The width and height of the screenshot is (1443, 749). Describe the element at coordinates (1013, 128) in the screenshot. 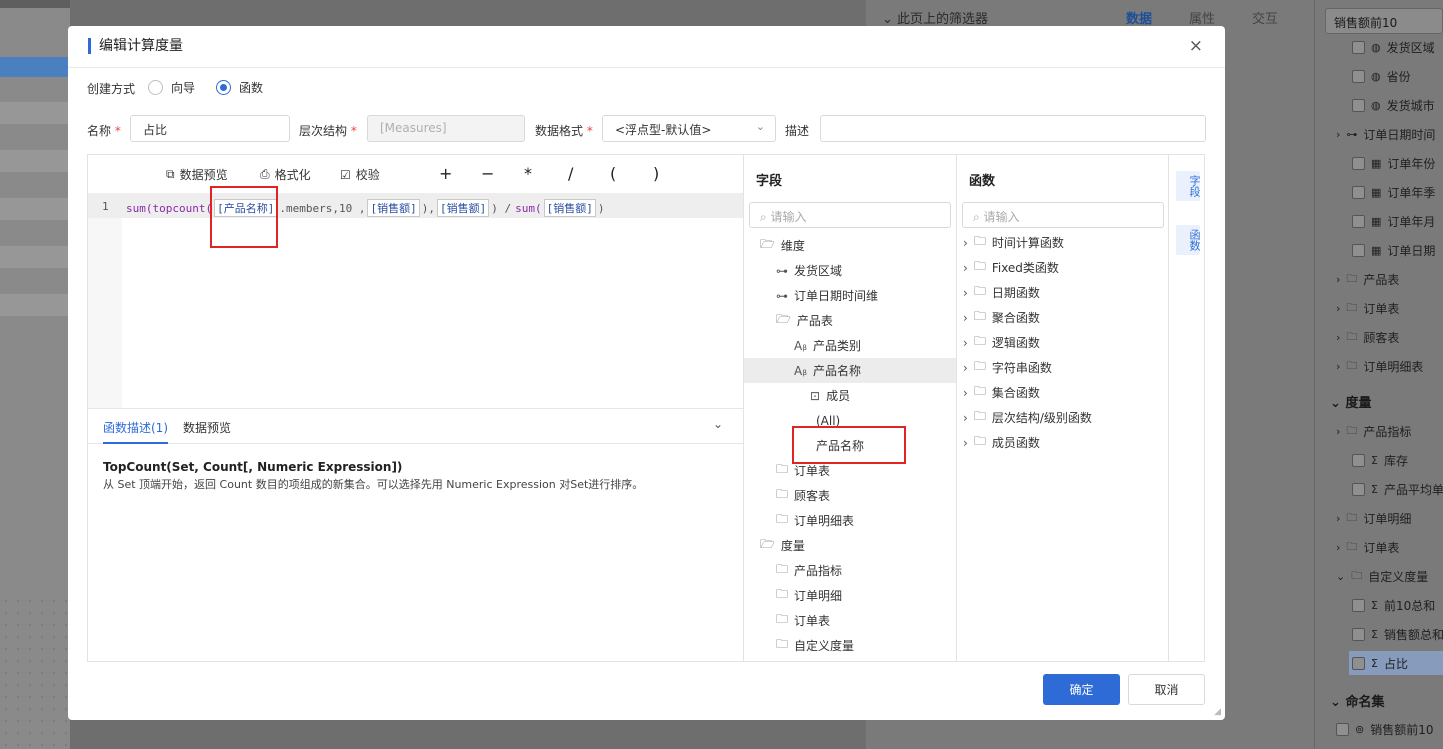

I see `description-input` at that location.